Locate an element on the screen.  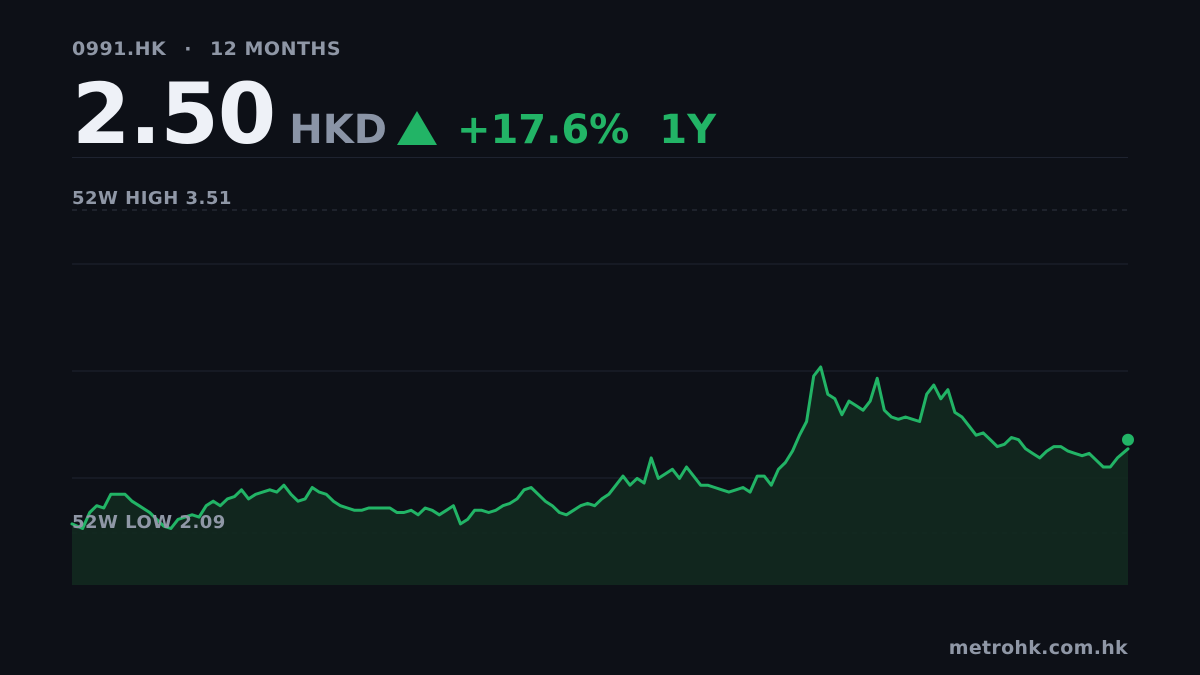
52w-low-label: 52W LOW 2.09 is located at coordinates (149, 522).